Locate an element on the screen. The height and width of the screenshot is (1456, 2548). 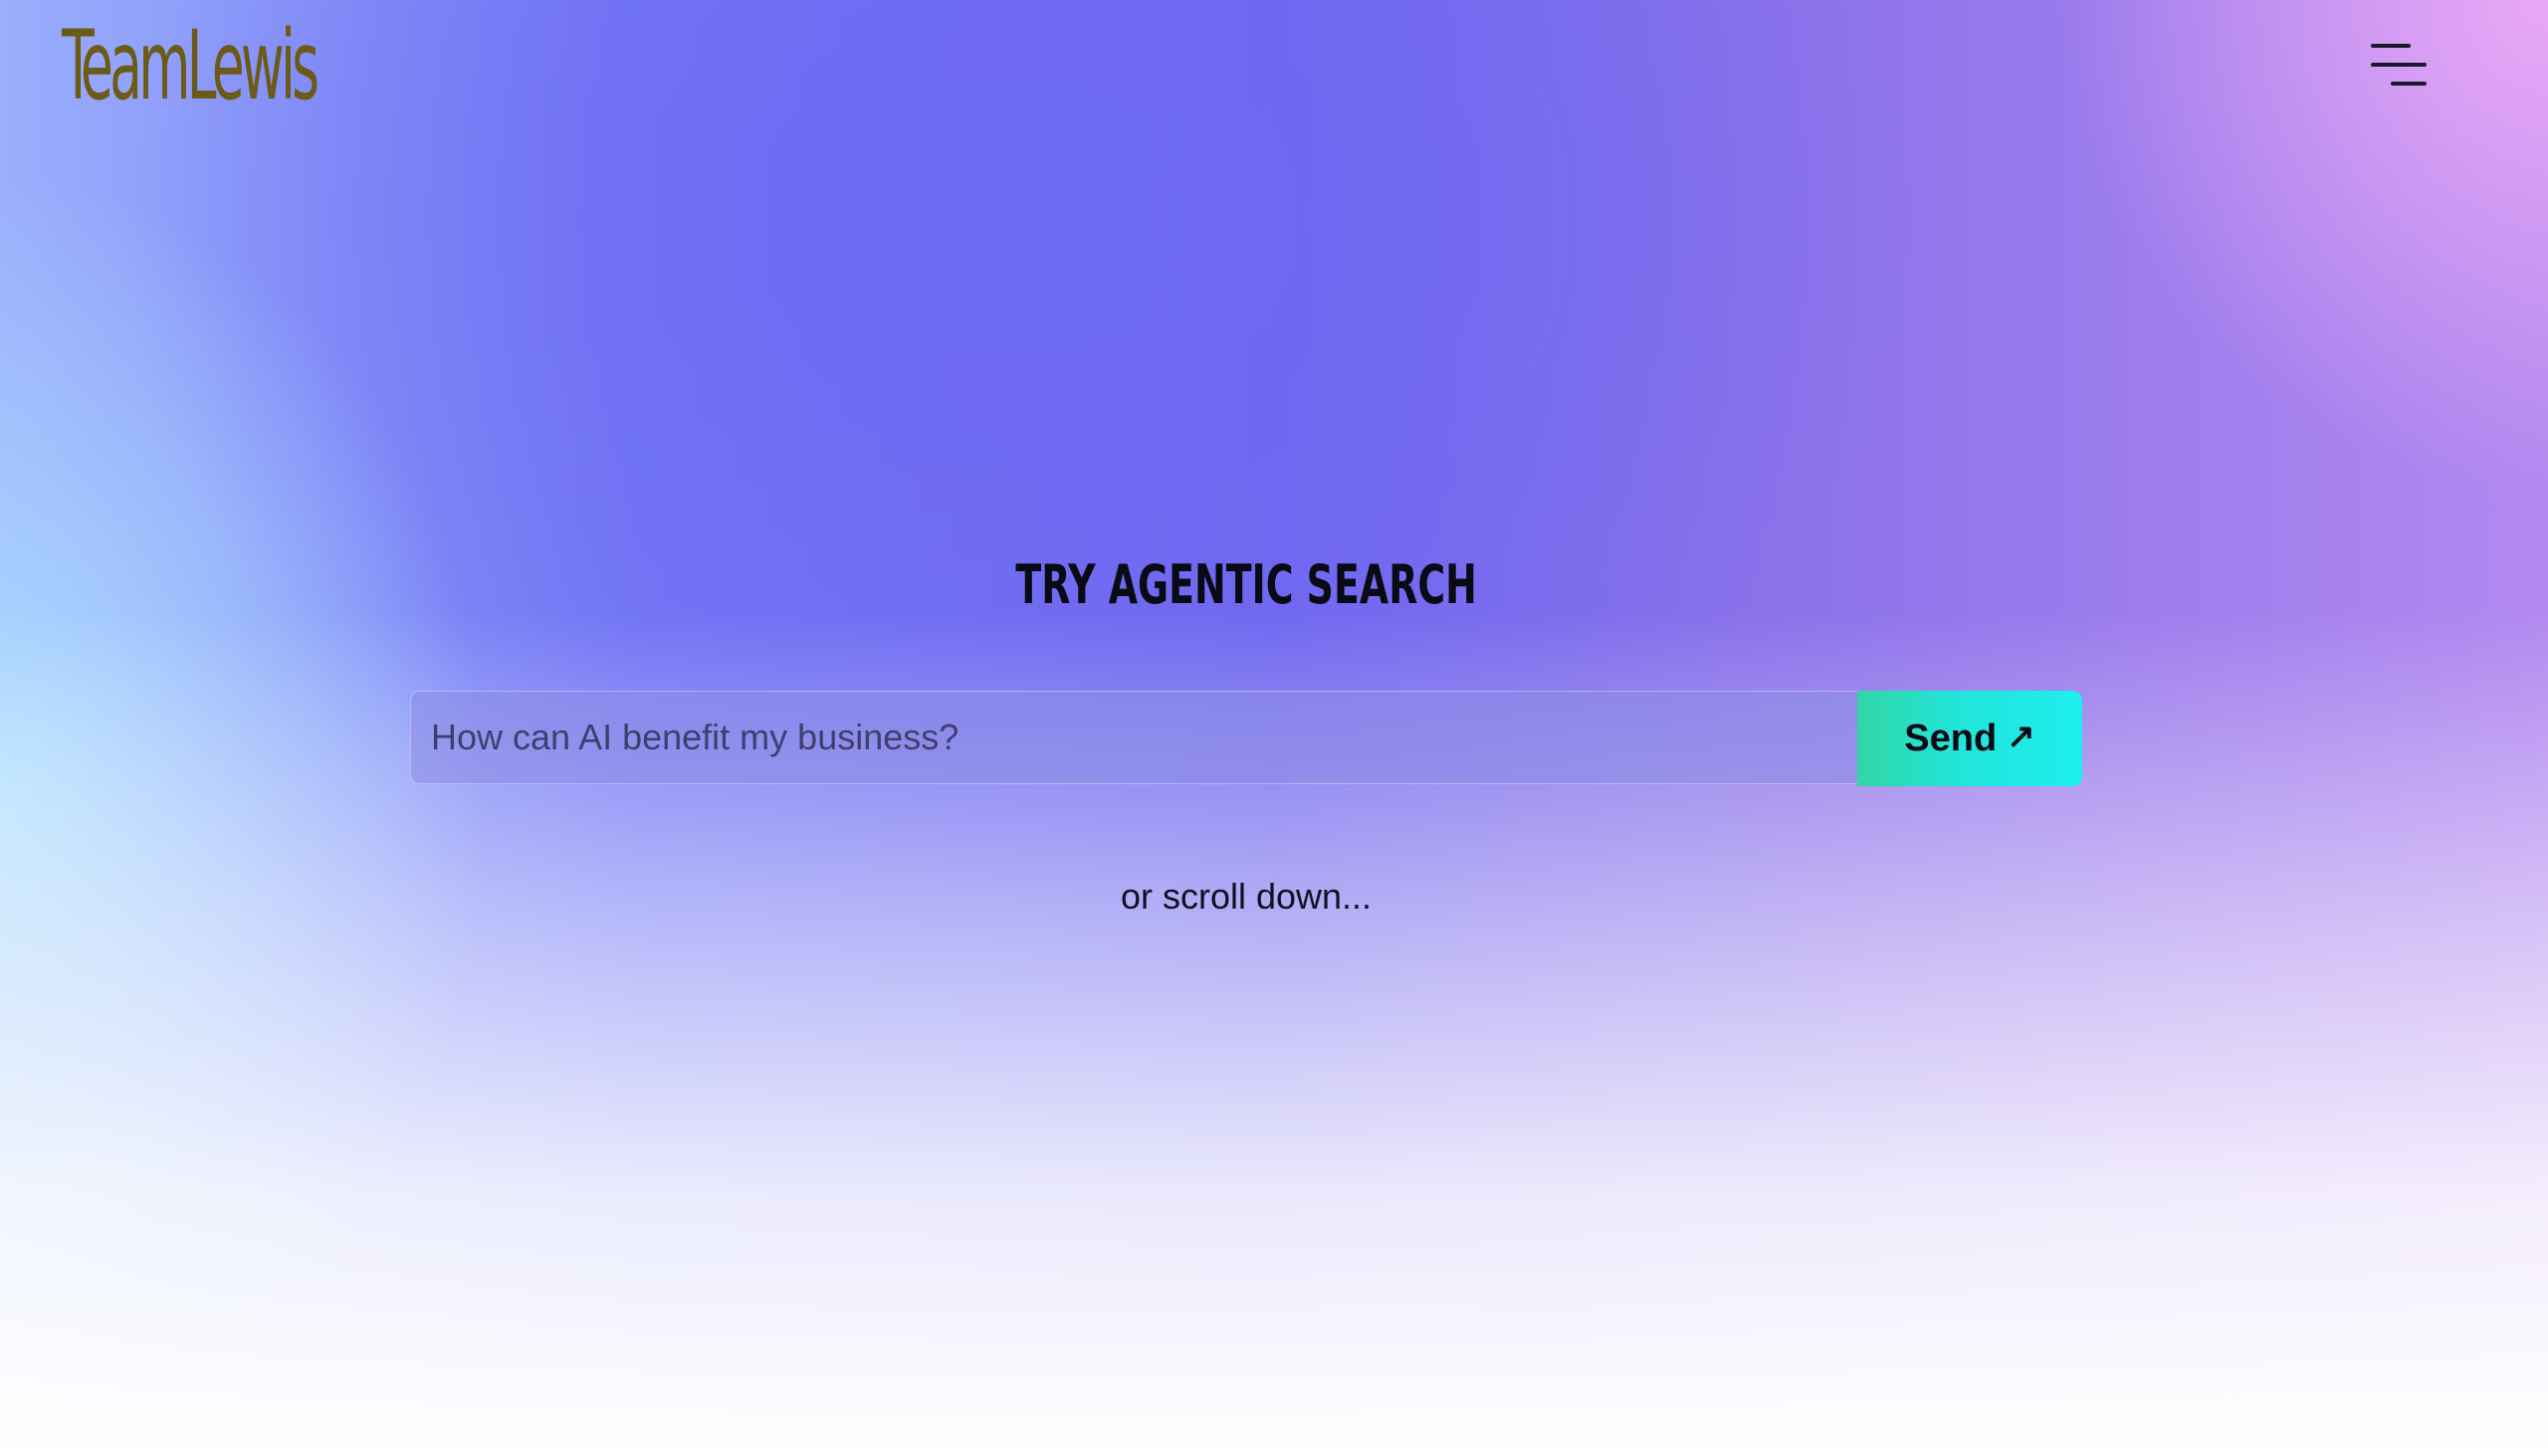
send-button-label: Send is located at coordinates (1951, 738).